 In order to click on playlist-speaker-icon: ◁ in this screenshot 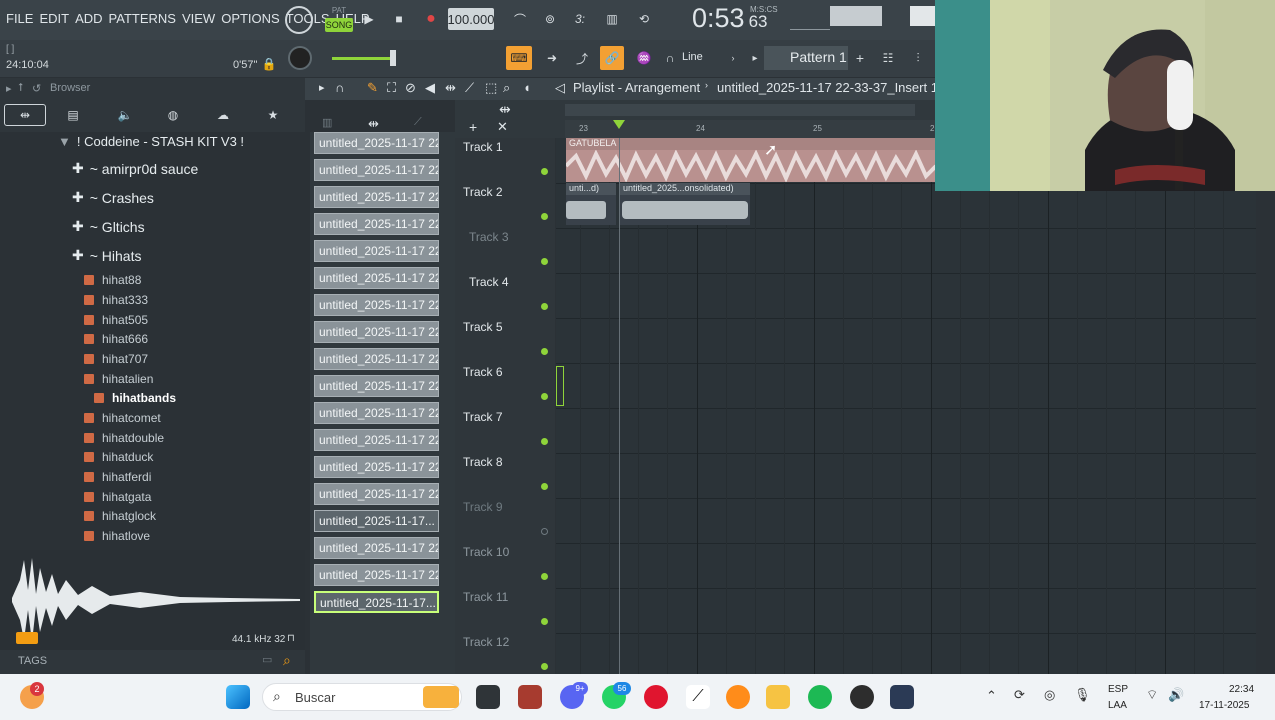, I will do `click(560, 88)`.